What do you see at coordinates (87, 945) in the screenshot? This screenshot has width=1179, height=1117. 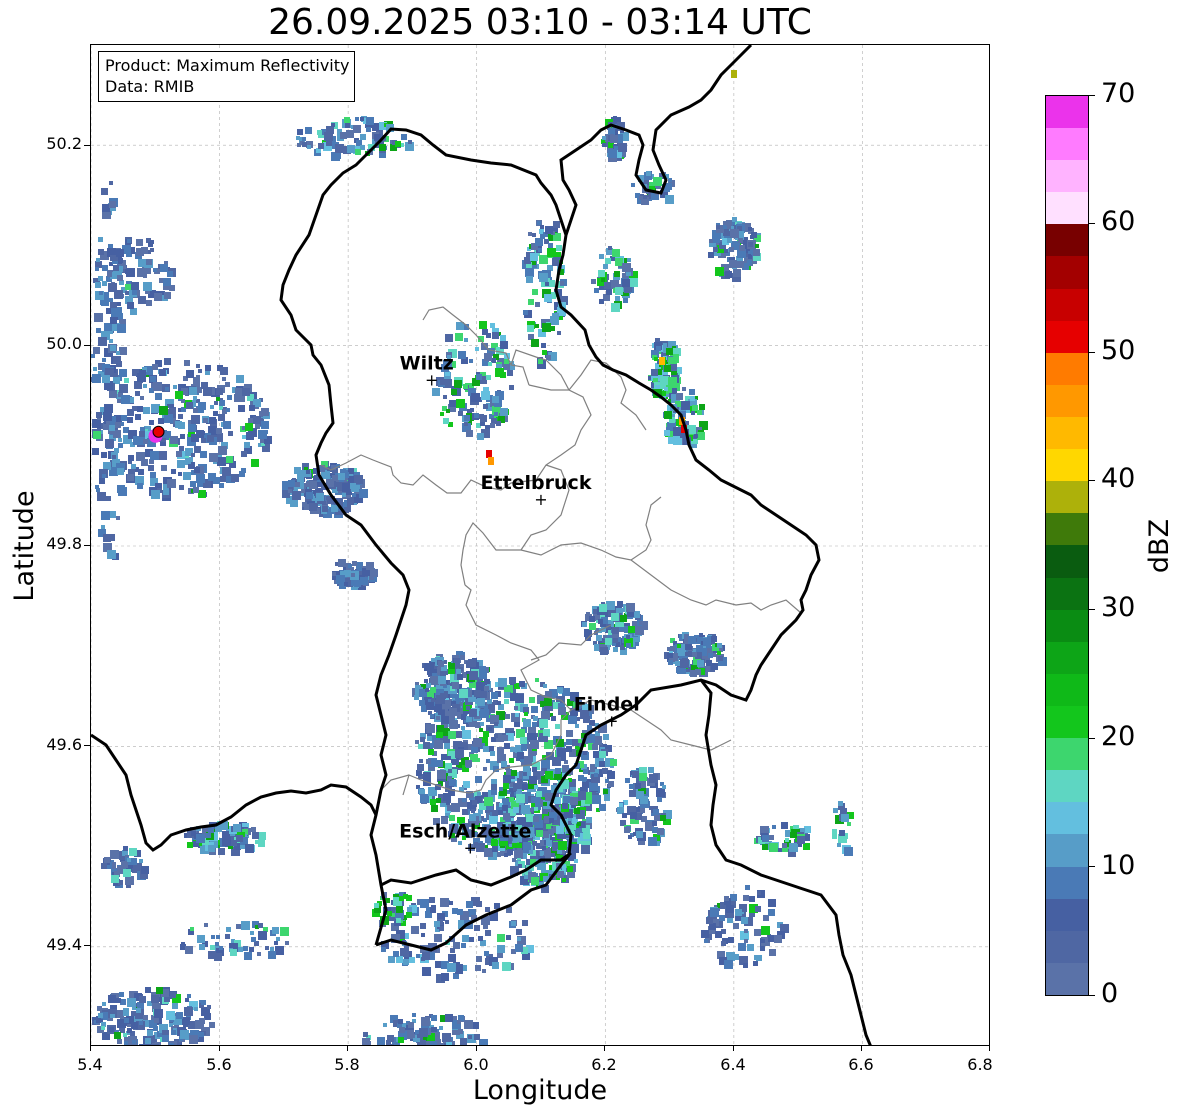 I see `y-tick-mark` at bounding box center [87, 945].